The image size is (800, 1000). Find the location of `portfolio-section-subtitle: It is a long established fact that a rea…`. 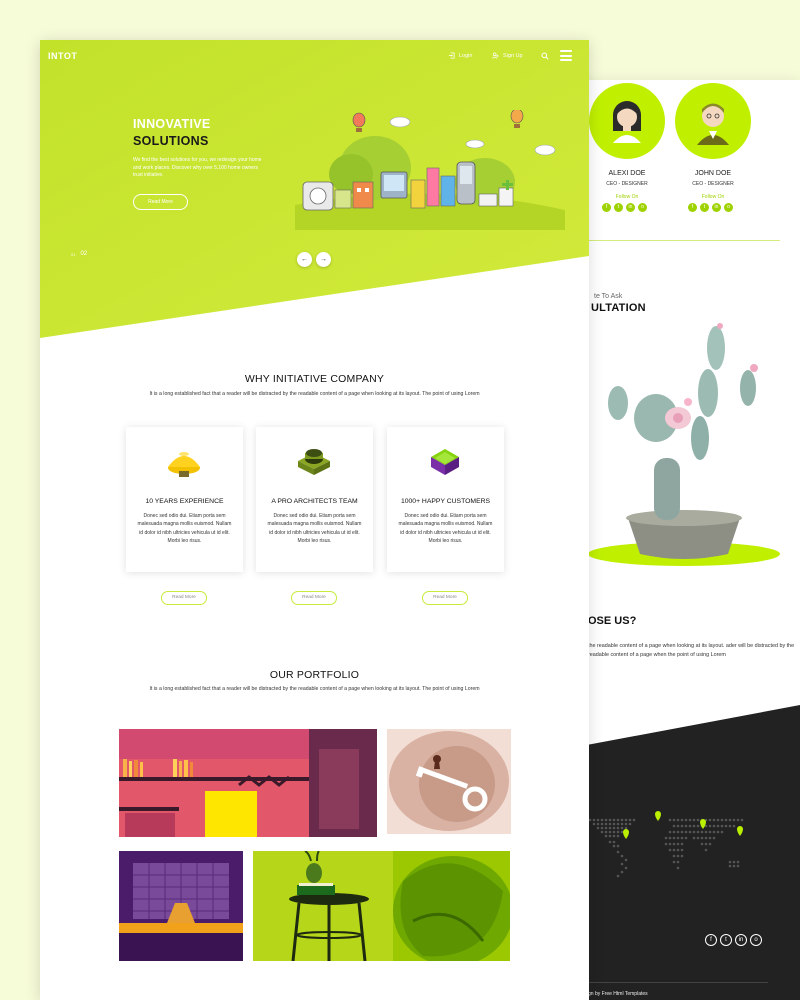

portfolio-section-subtitle: It is a long established fact that a rea… is located at coordinates (314, 689).